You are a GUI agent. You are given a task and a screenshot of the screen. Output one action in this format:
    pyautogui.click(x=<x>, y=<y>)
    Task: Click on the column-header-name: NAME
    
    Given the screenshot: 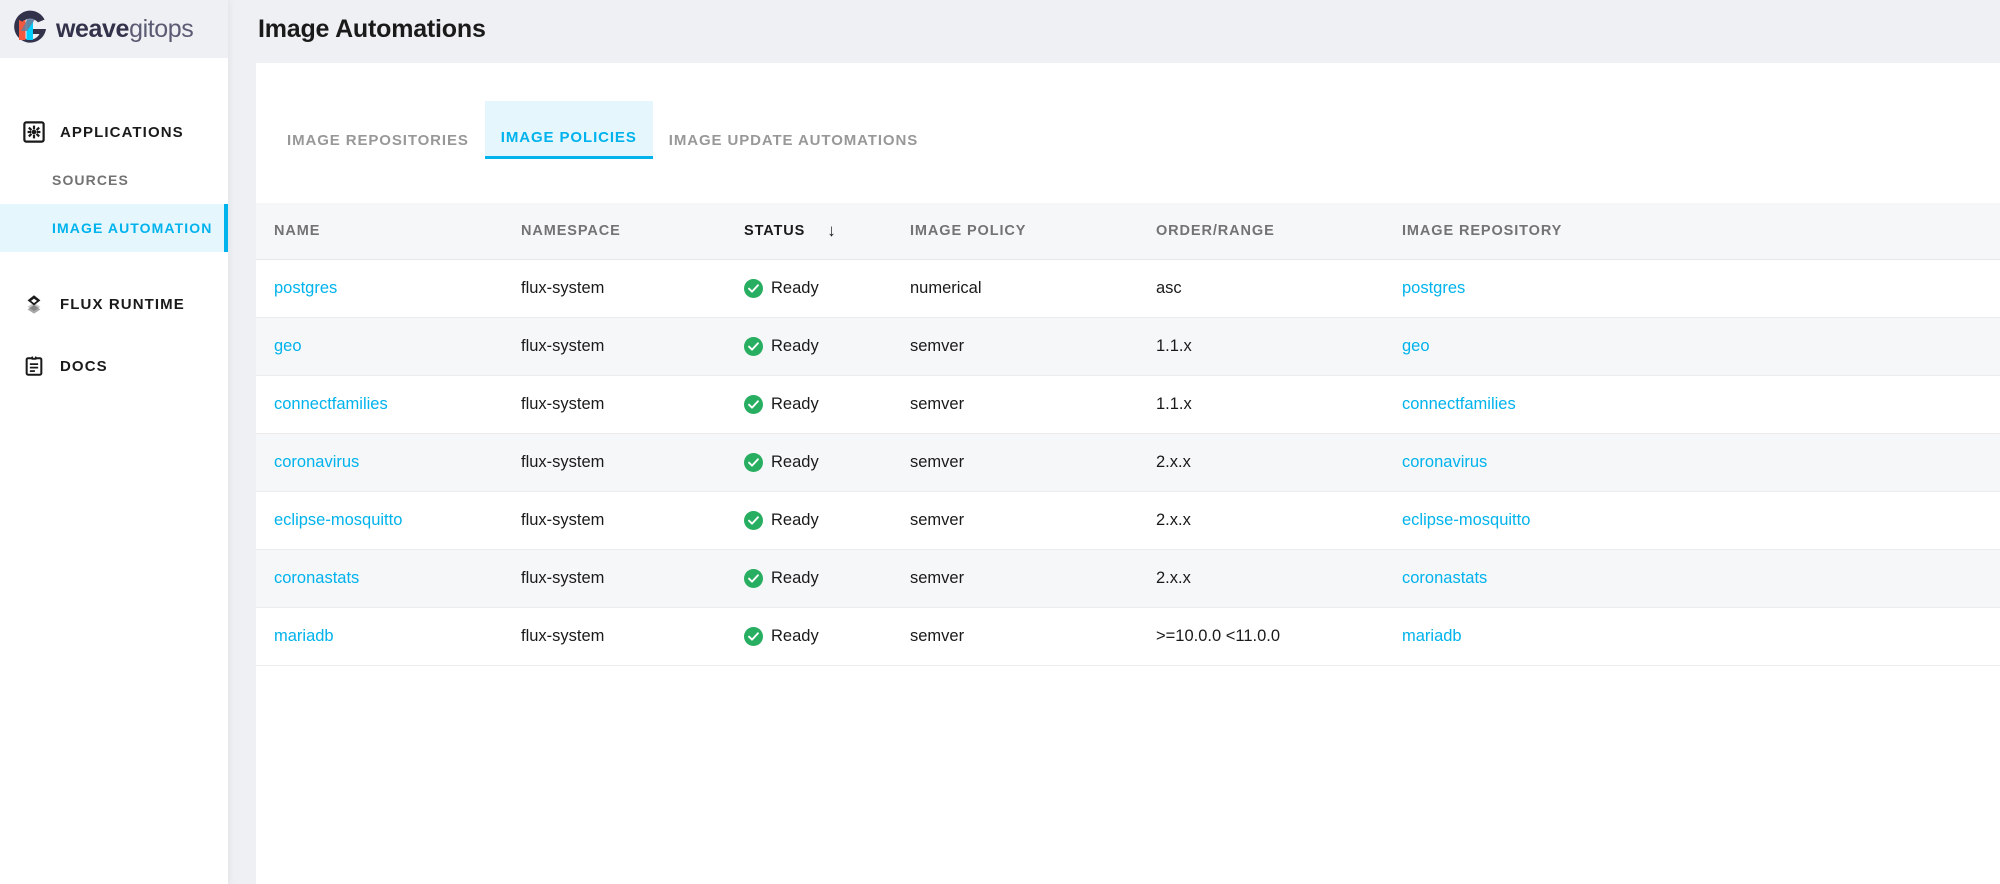 What is the action you would take?
    pyautogui.click(x=379, y=231)
    